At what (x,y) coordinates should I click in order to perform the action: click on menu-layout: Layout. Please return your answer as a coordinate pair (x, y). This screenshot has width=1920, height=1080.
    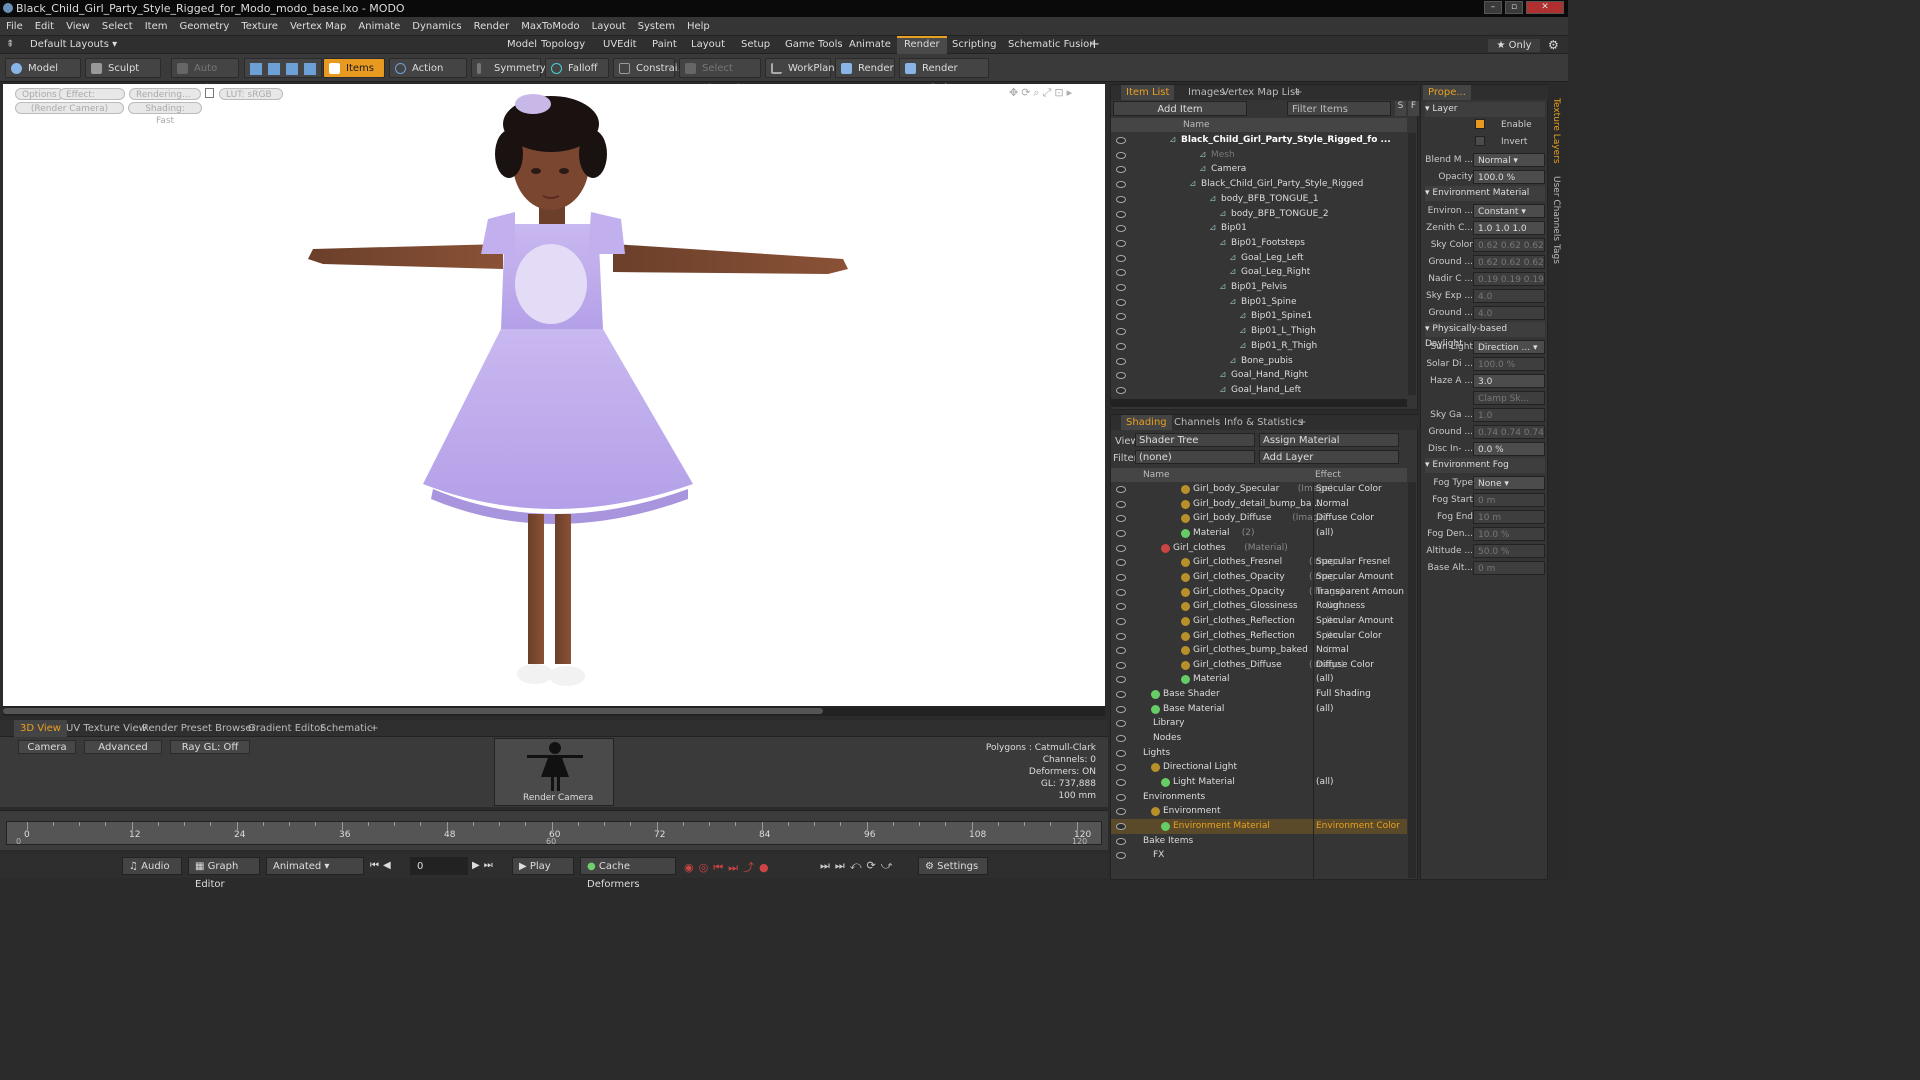
    Looking at the image, I should click on (609, 26).